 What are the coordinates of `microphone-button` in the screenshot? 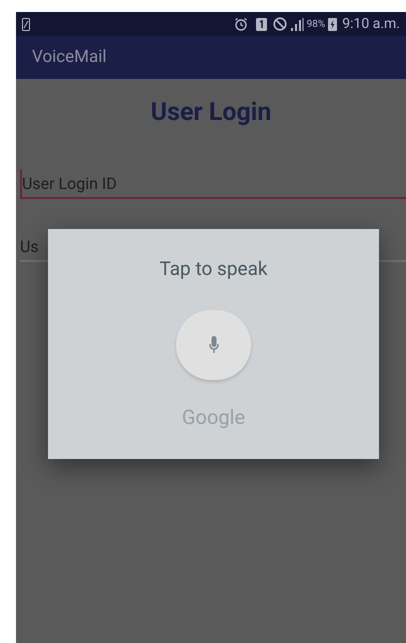 It's located at (213, 345).